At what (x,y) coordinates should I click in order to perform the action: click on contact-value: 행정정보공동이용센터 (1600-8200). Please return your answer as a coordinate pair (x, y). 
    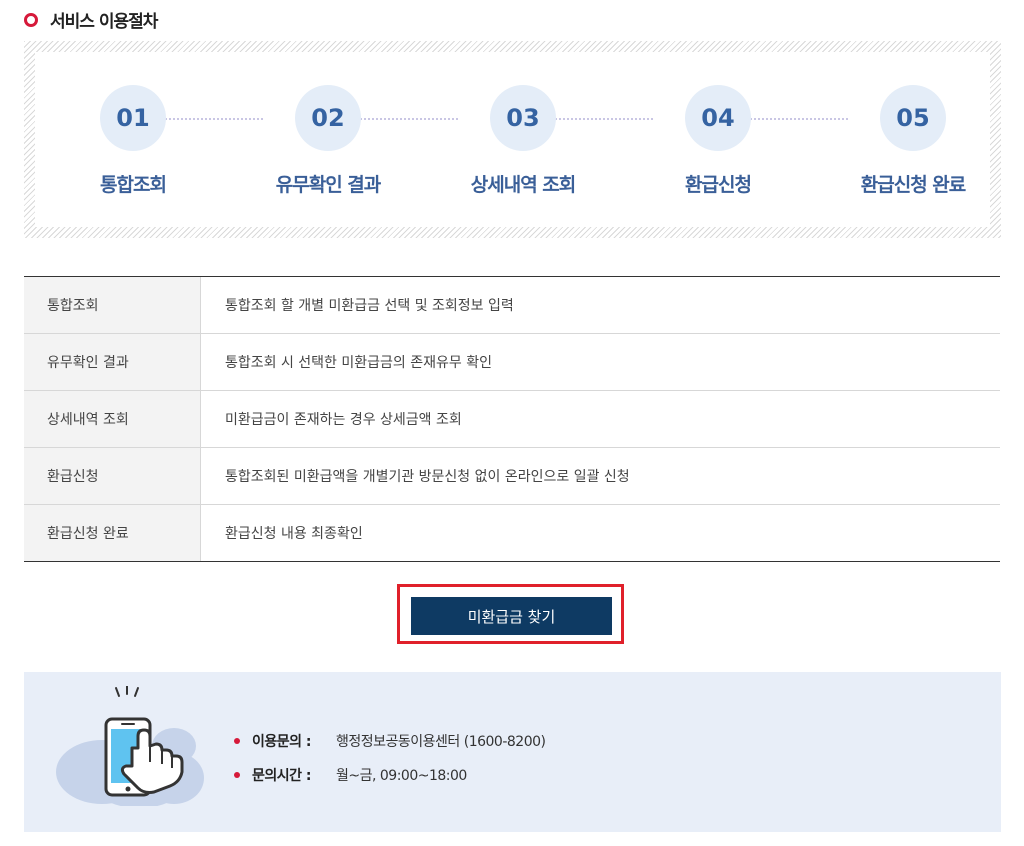
    Looking at the image, I should click on (441, 742).